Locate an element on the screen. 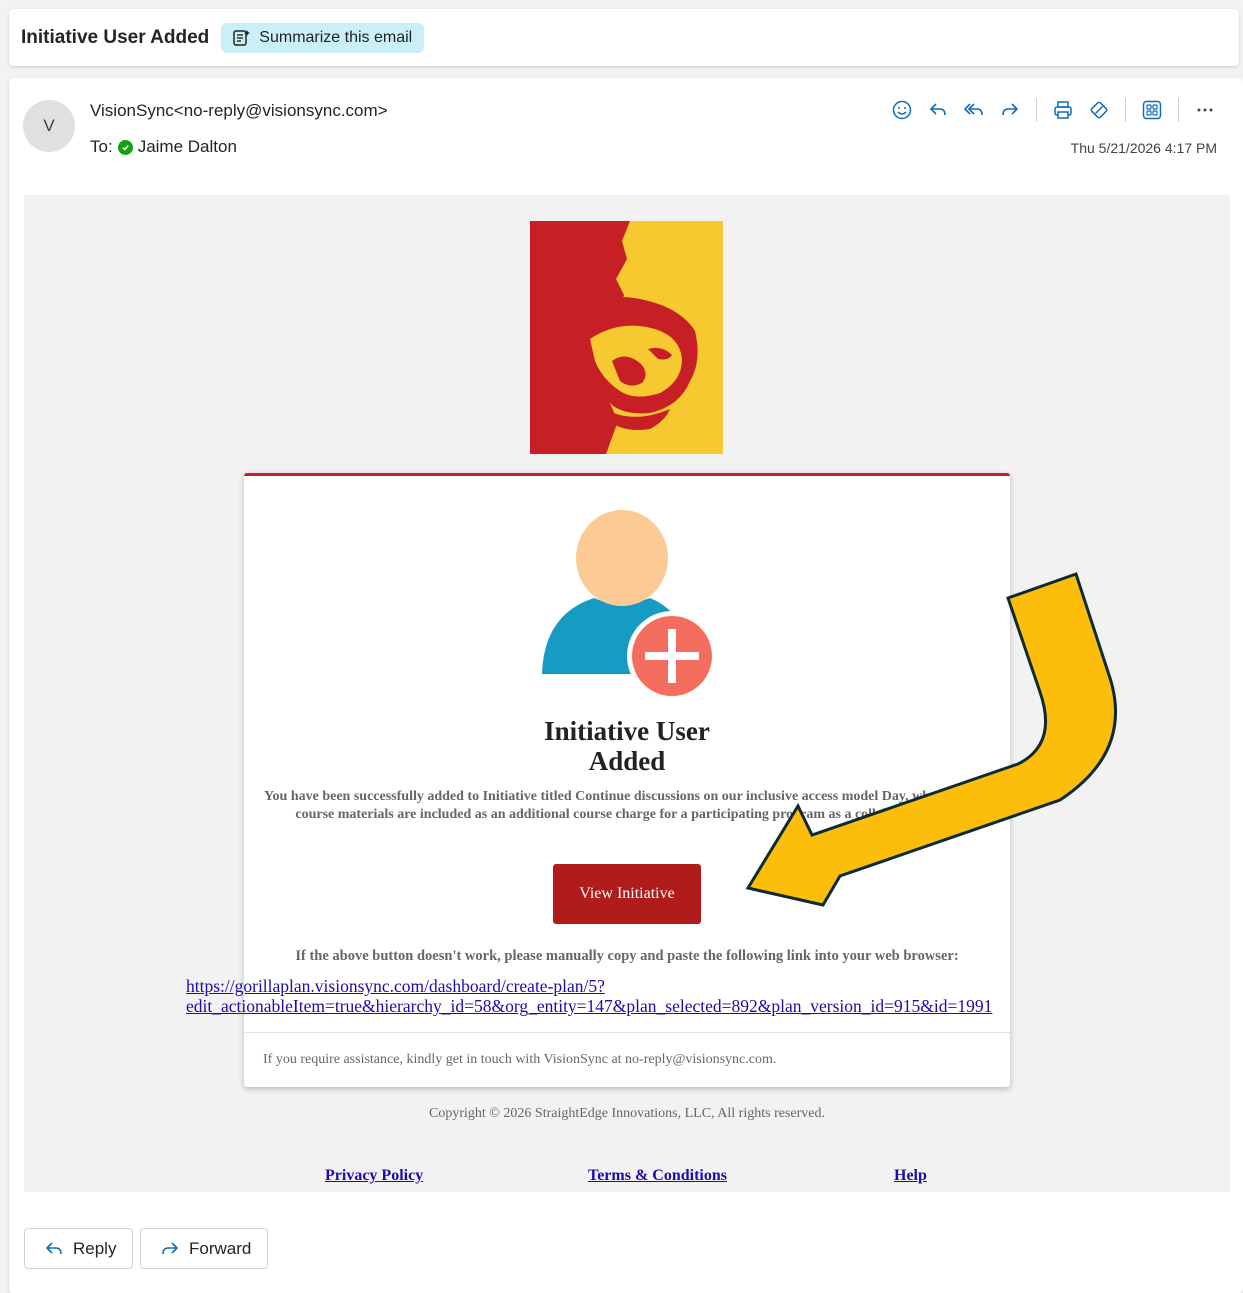 Image resolution: width=1243 pixels, height=1293 pixels. presence-available-icon is located at coordinates (125, 147).